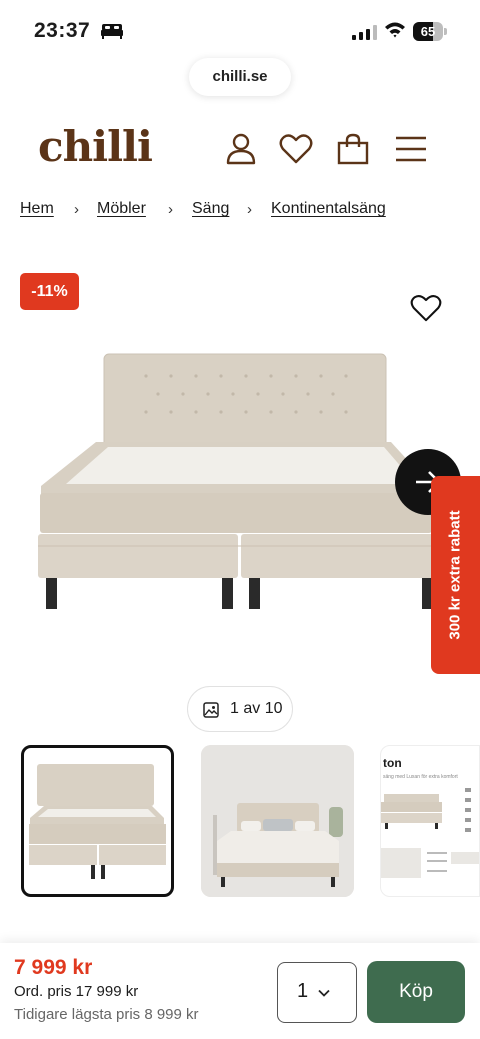 The image size is (480, 1039). Describe the element at coordinates (53, 967) in the screenshot. I see `current-price: 7 999 kr` at that location.